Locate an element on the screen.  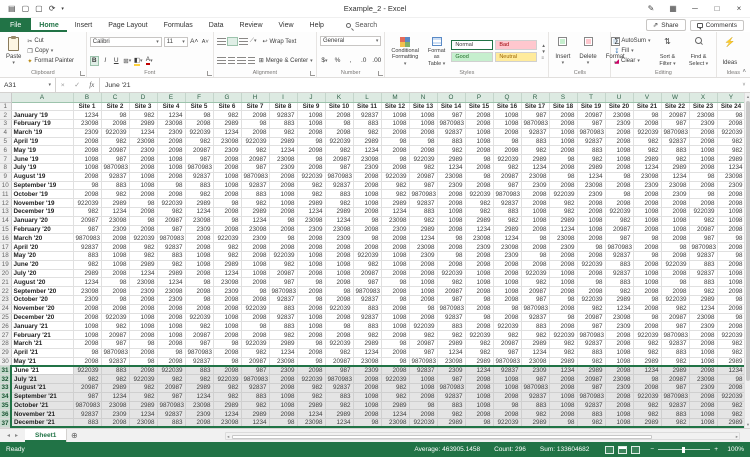
autosum-button: Σ AutoSum ▾ is located at coordinates (632, 41).